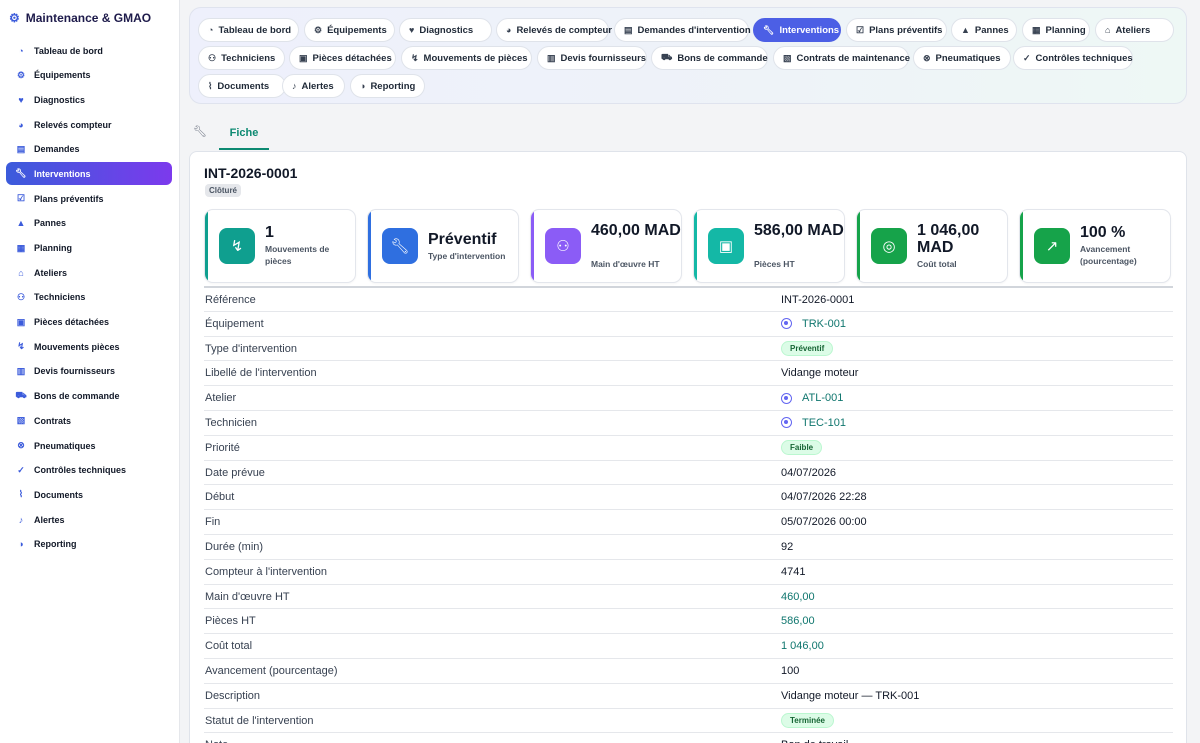 The height and width of the screenshot is (743, 1200). I want to click on sidebar-item--quipements: ⚙ Équipements, so click(89, 75).